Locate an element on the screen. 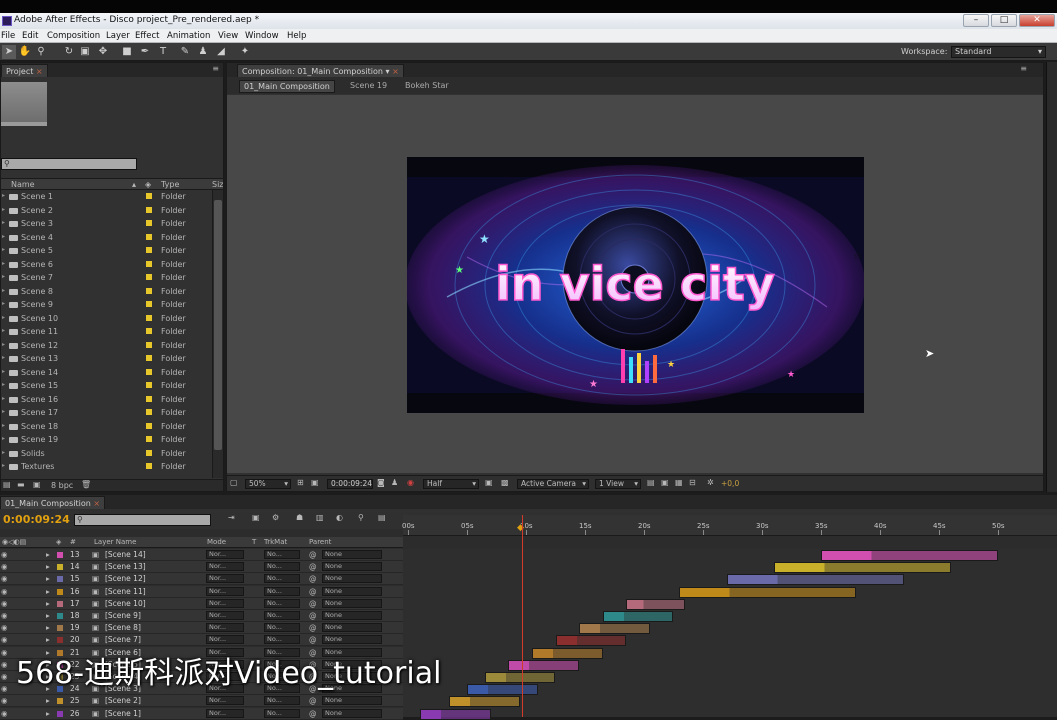  project-item: ▸ Scene 14 Folder is located at coordinates (106, 373).